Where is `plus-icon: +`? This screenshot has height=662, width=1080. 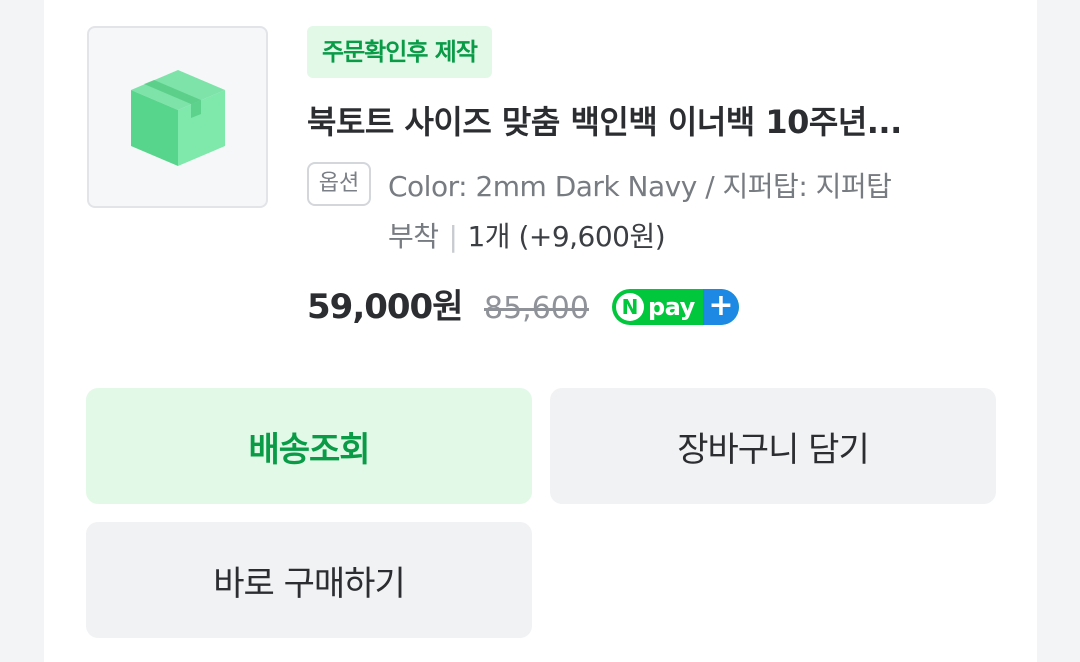
plus-icon: + is located at coordinates (721, 307).